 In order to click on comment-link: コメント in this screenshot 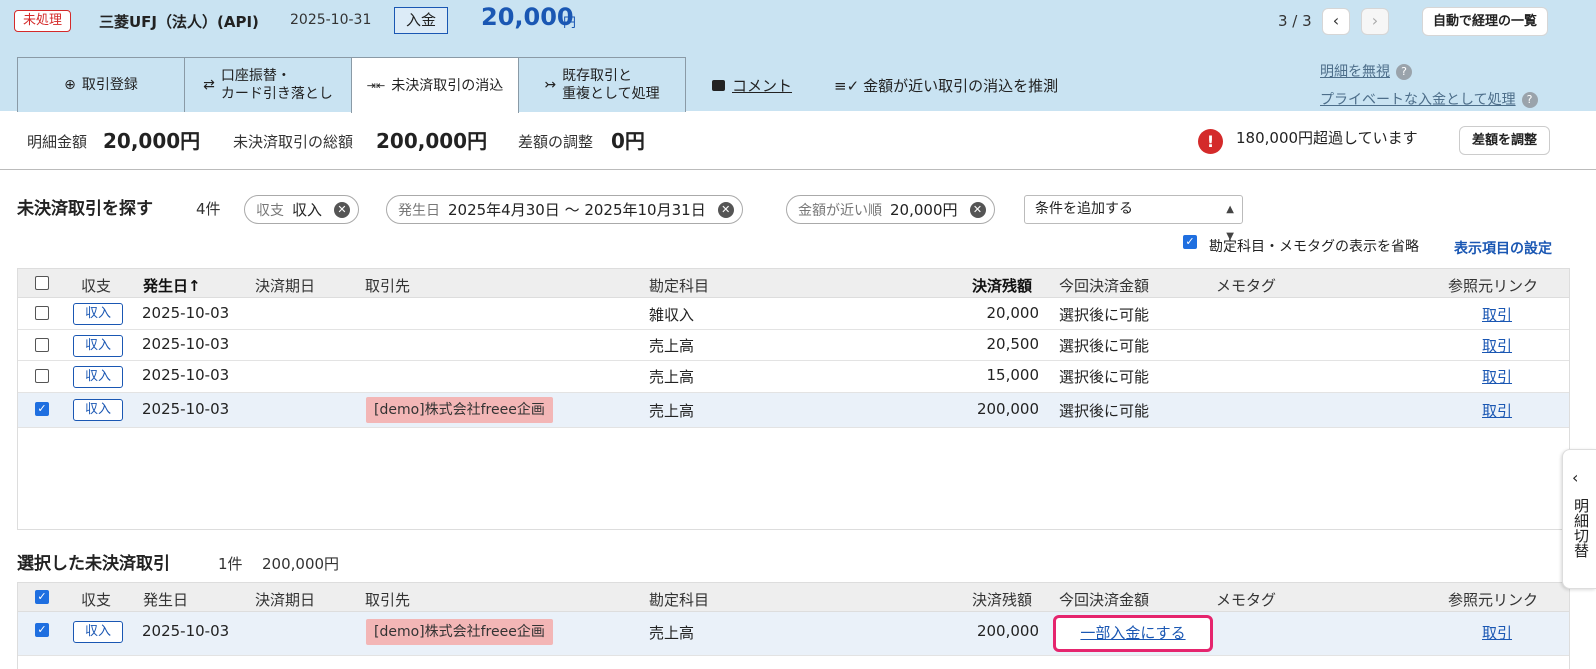, I will do `click(752, 85)`.